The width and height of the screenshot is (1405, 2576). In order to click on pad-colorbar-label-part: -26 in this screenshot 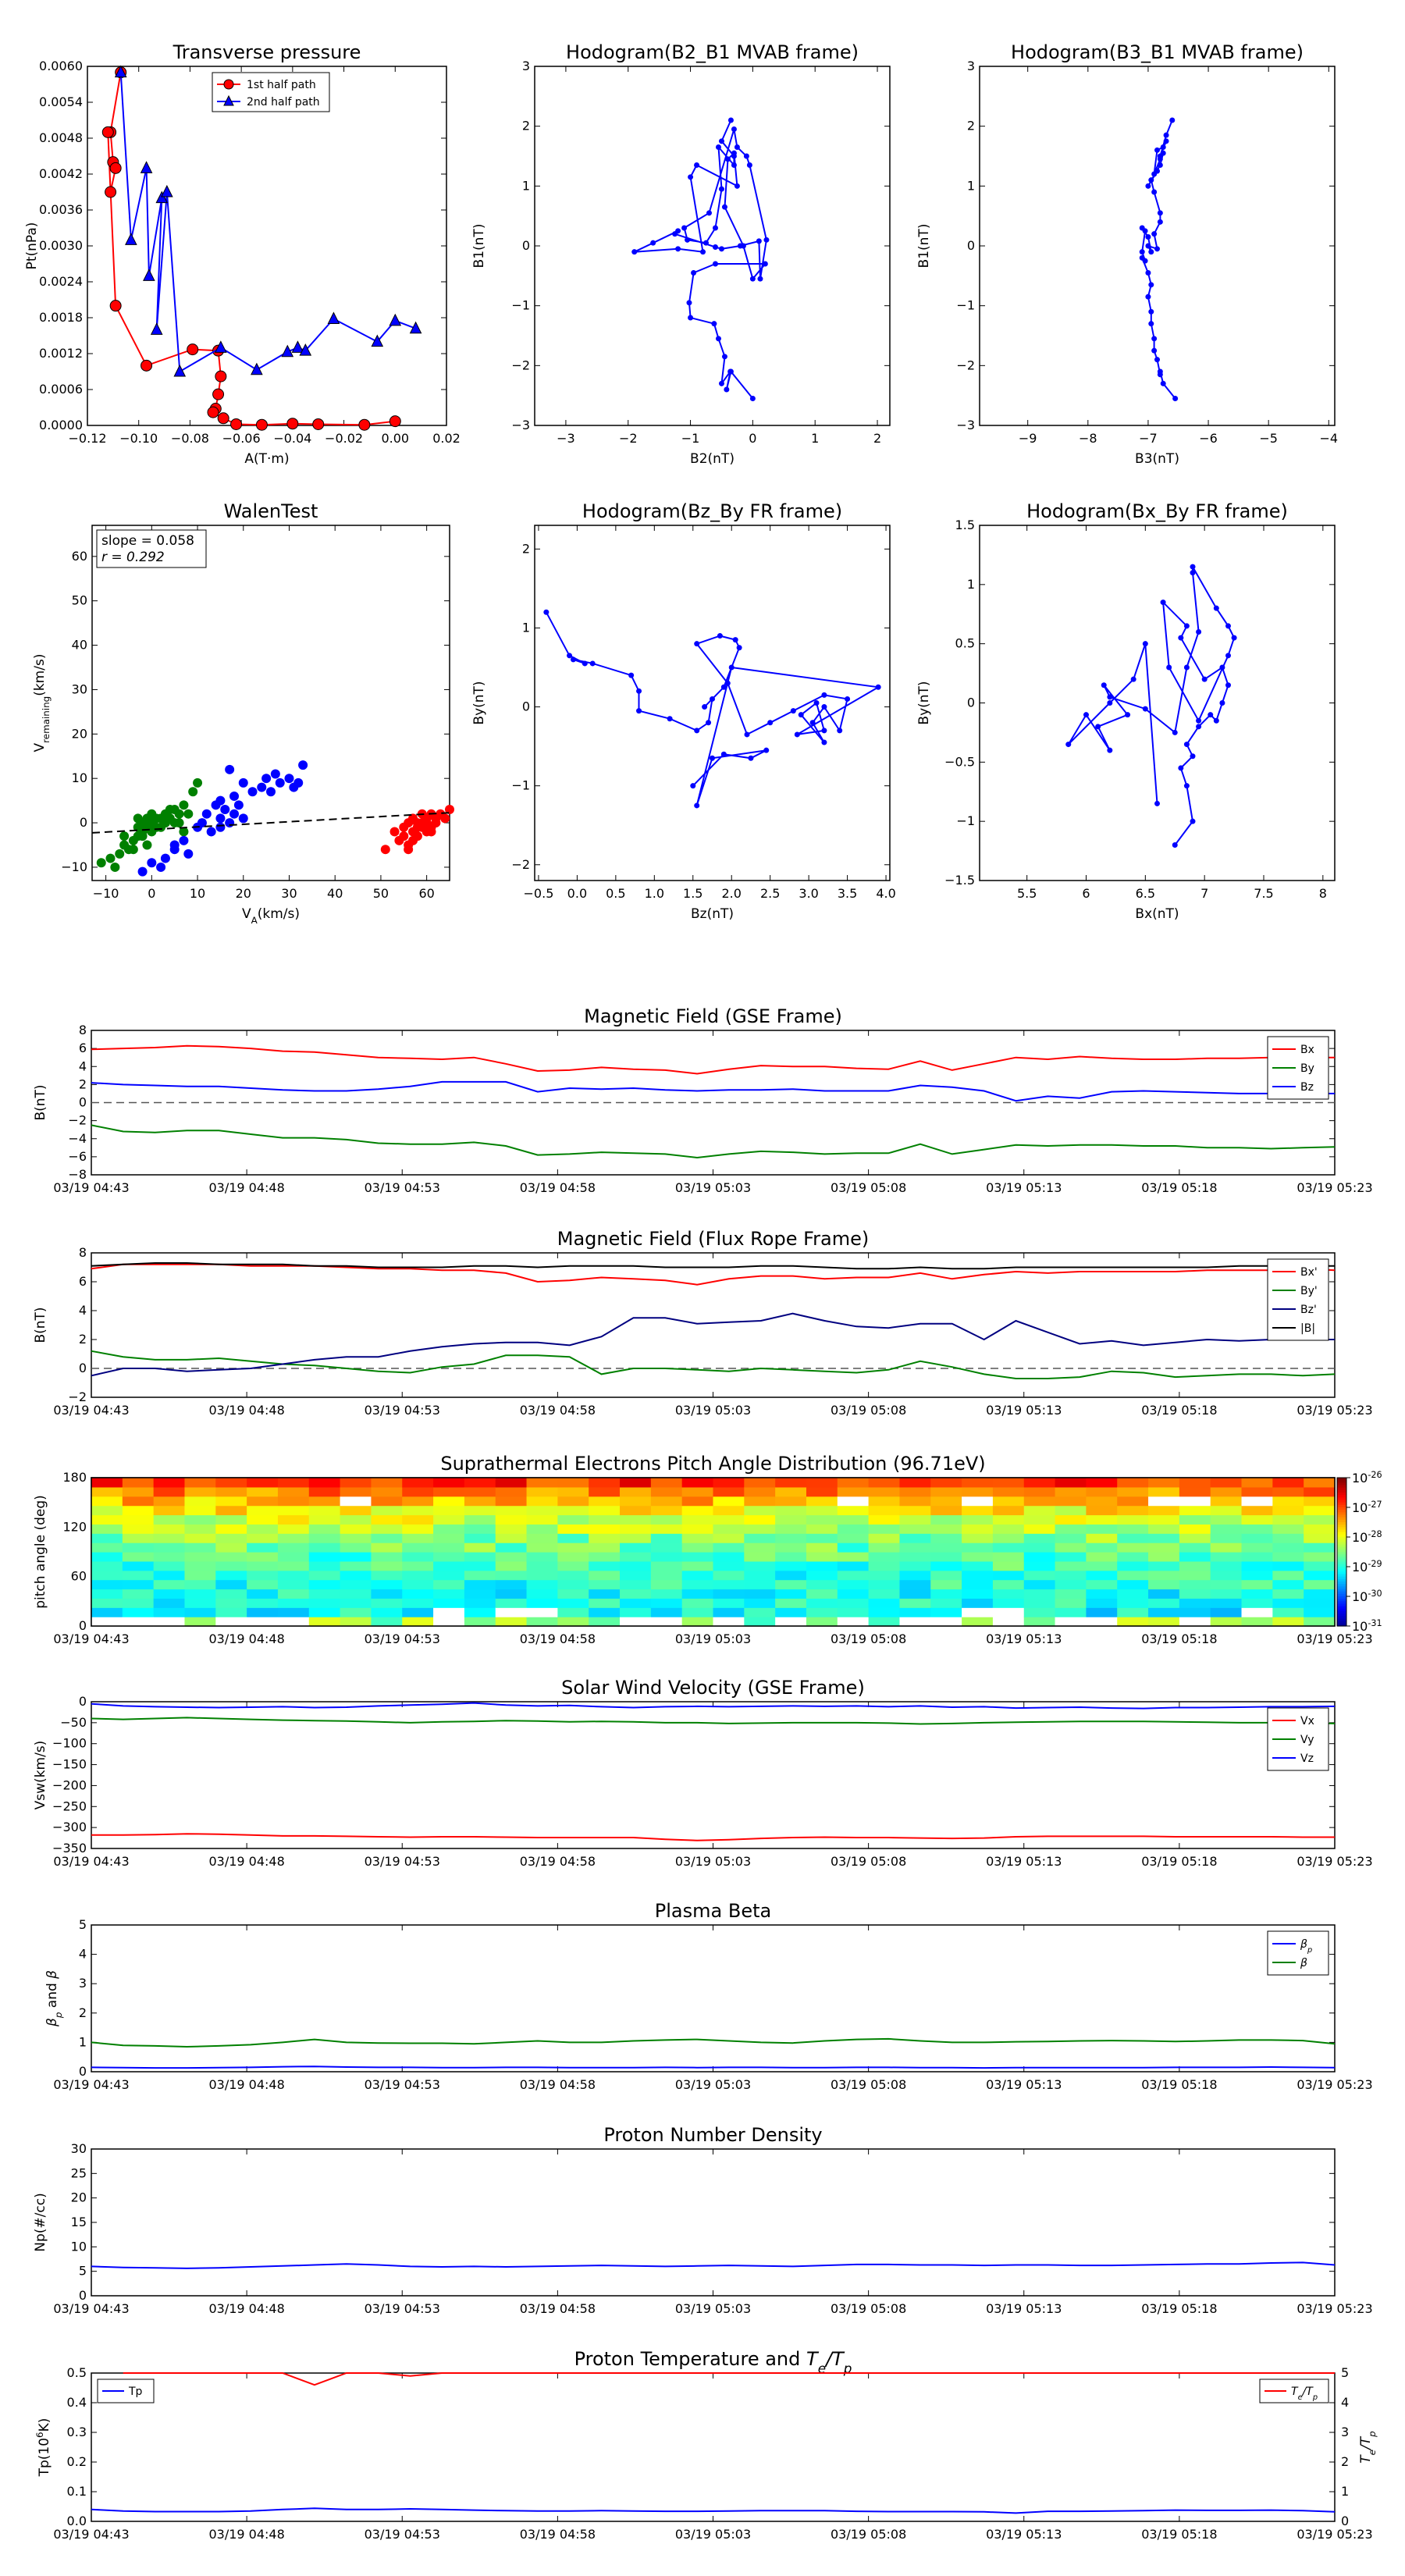, I will do `click(1375, 1475)`.